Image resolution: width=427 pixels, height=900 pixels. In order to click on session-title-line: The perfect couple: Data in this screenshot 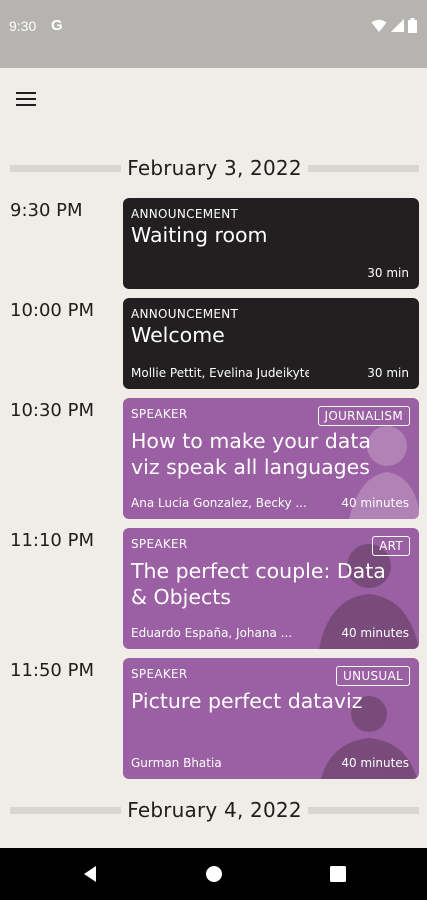, I will do `click(258, 571)`.